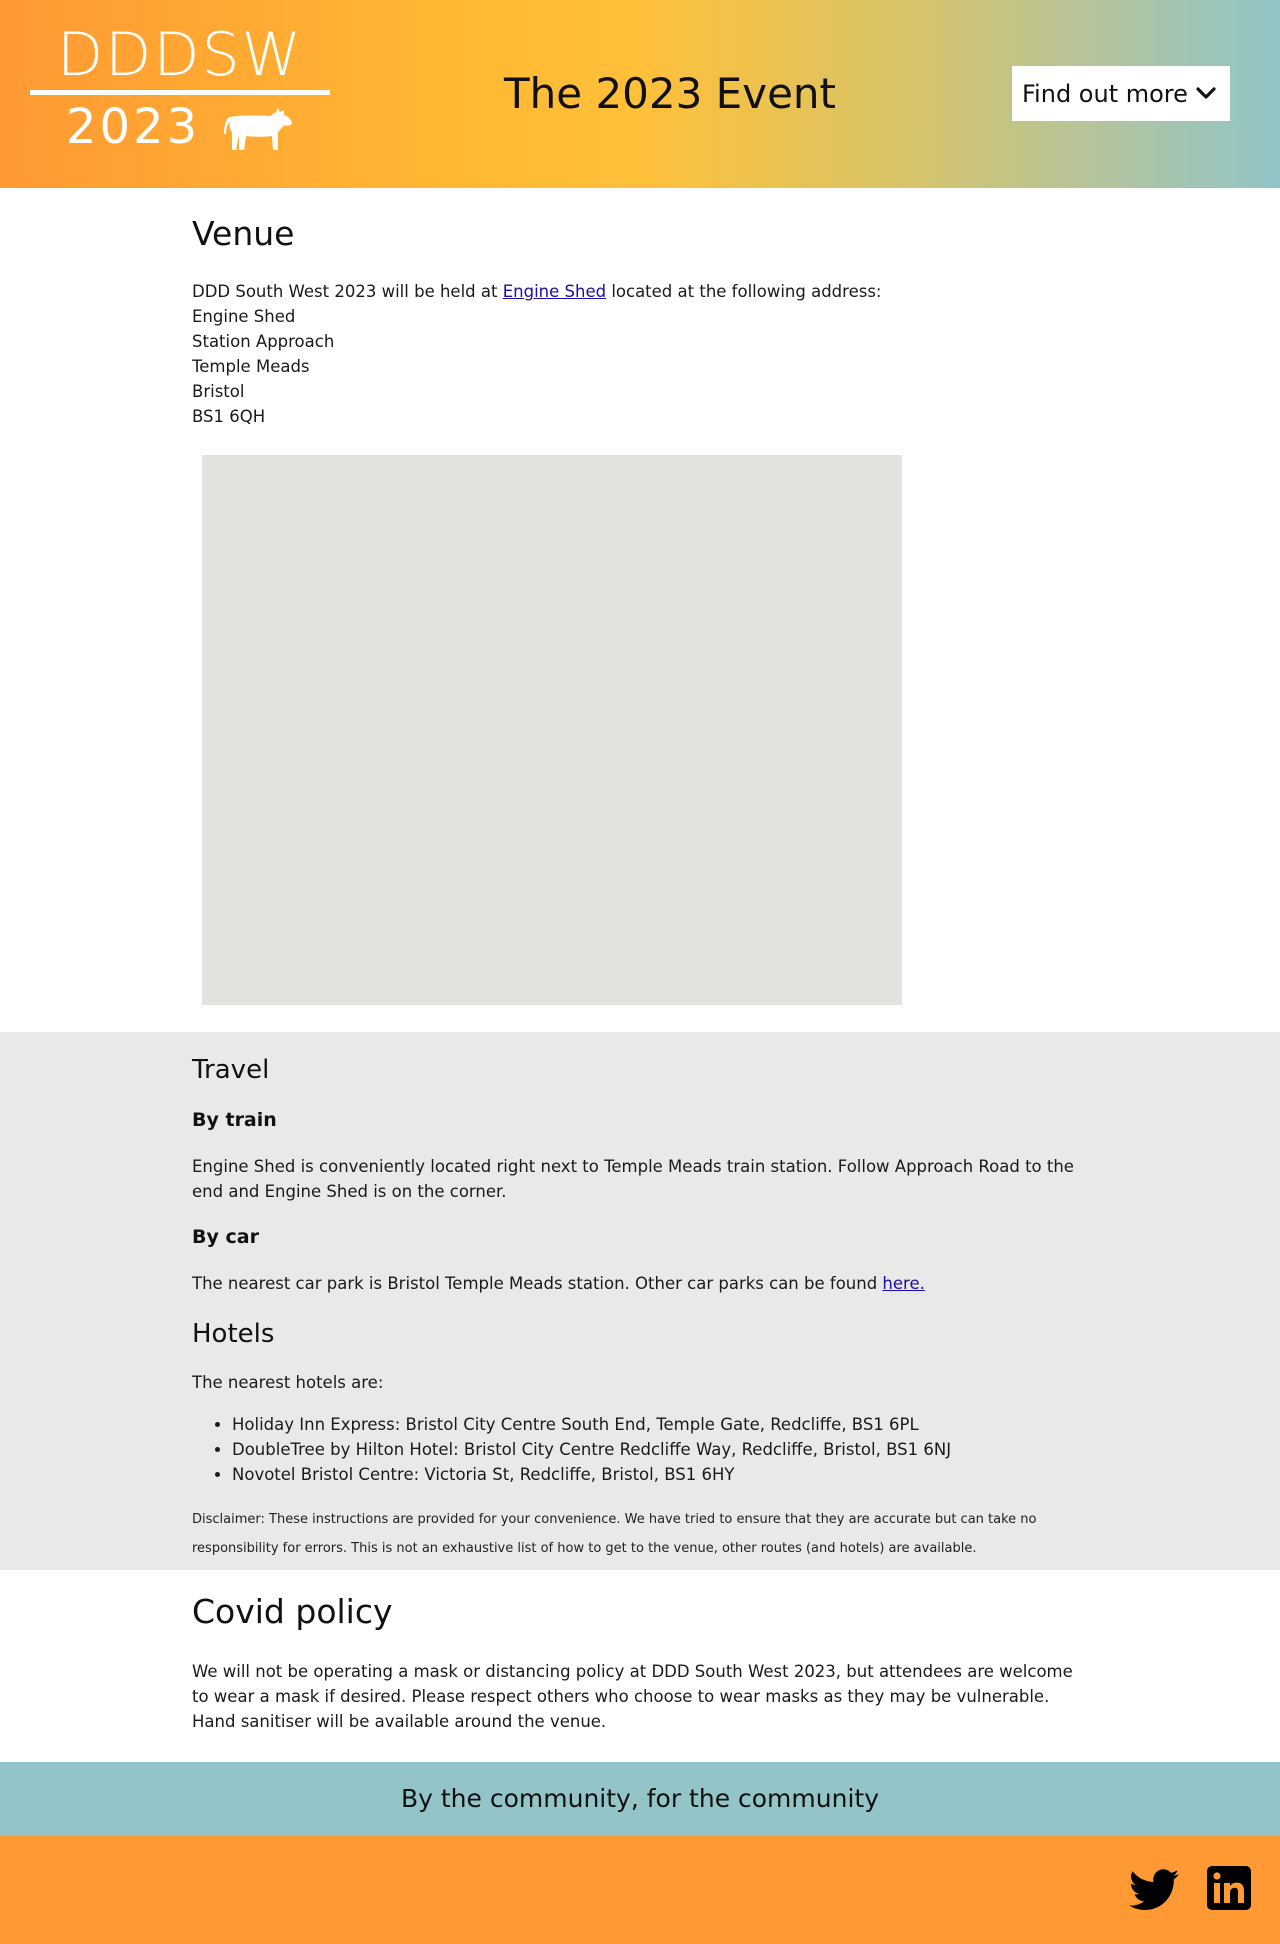 Image resolution: width=1280 pixels, height=1944 pixels. Describe the element at coordinates (243, 233) in the screenshot. I see `venue-heading: Venue` at that location.